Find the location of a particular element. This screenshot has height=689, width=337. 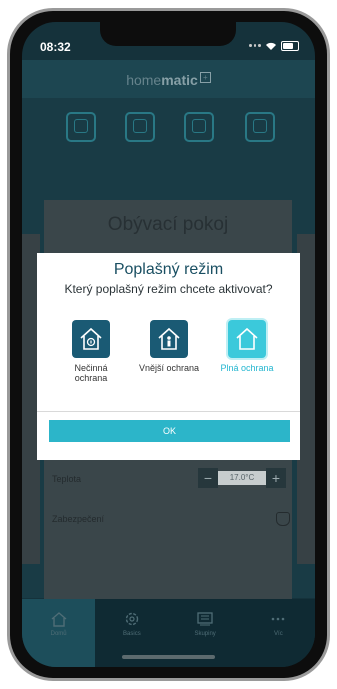

tab-groups-label: Skupiny is located at coordinates (205, 634).